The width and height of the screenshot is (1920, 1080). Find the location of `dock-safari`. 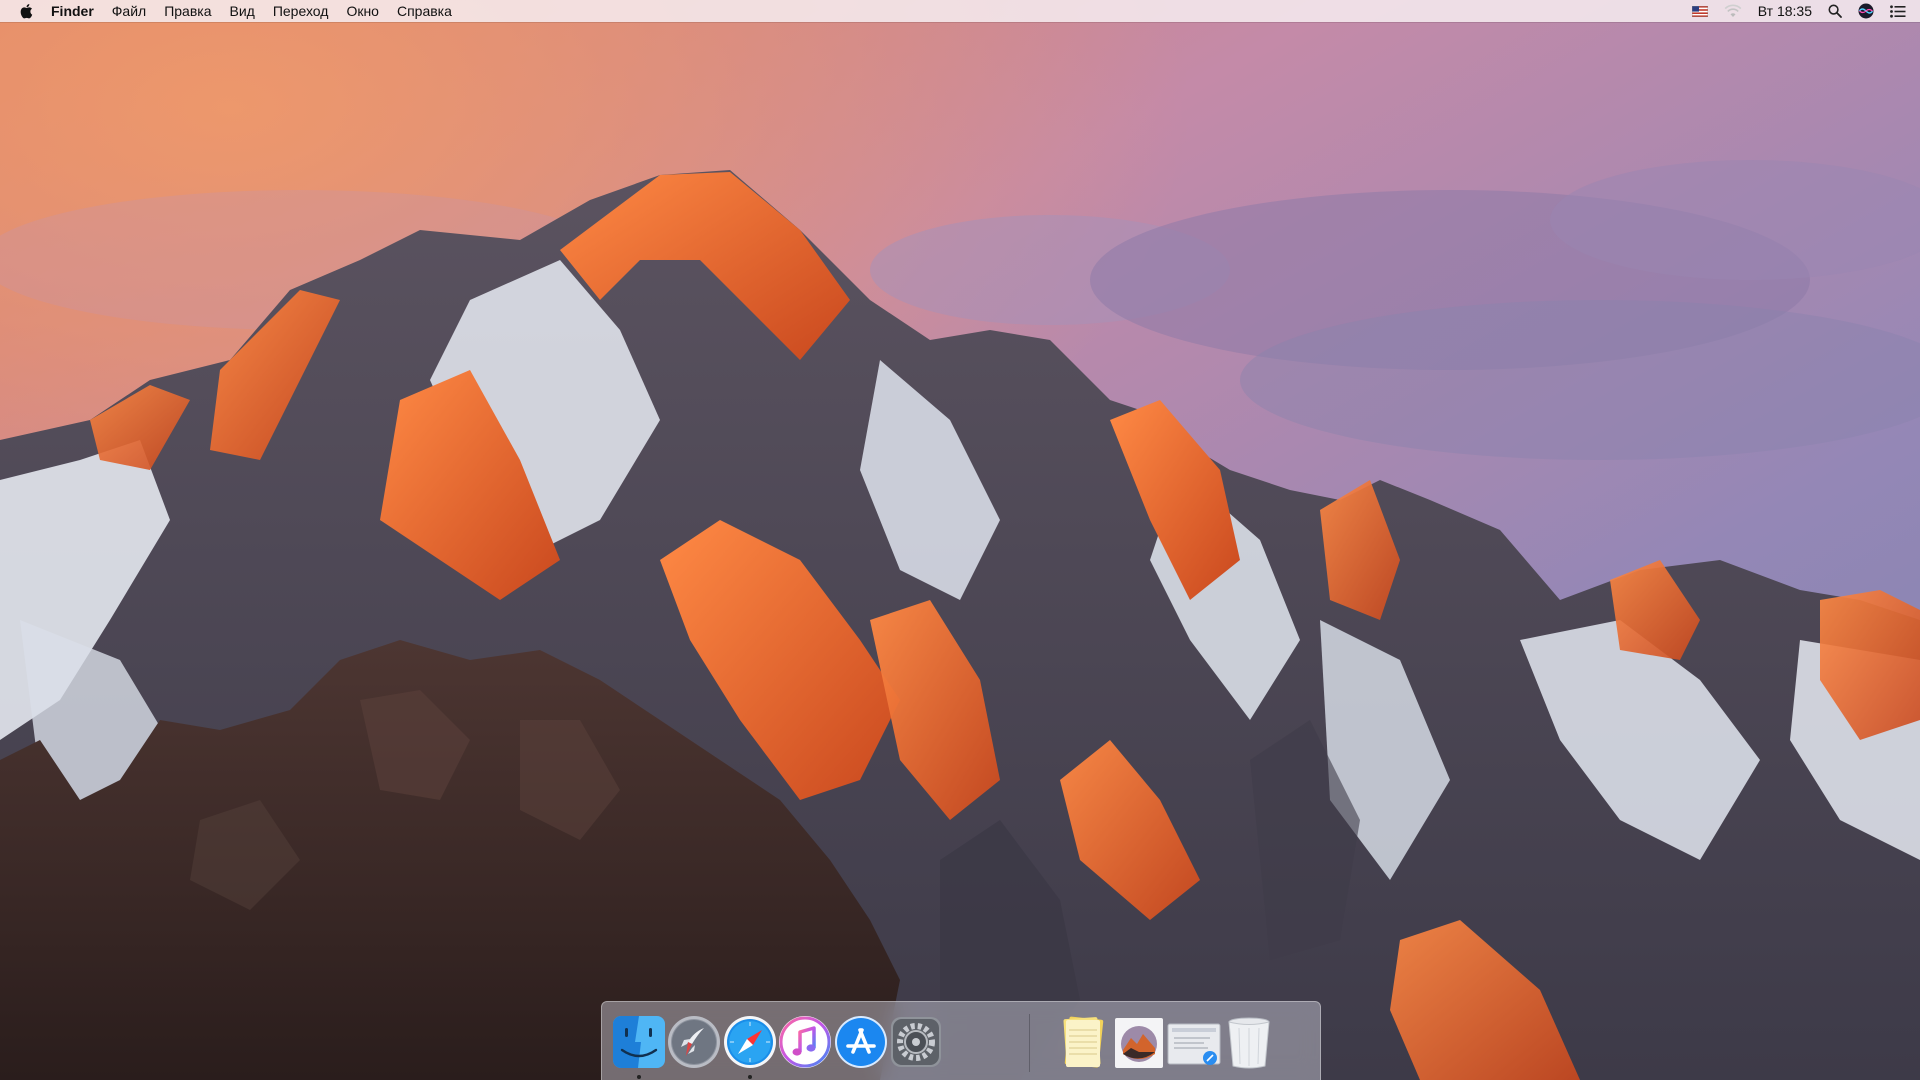

dock-safari is located at coordinates (750, 1042).